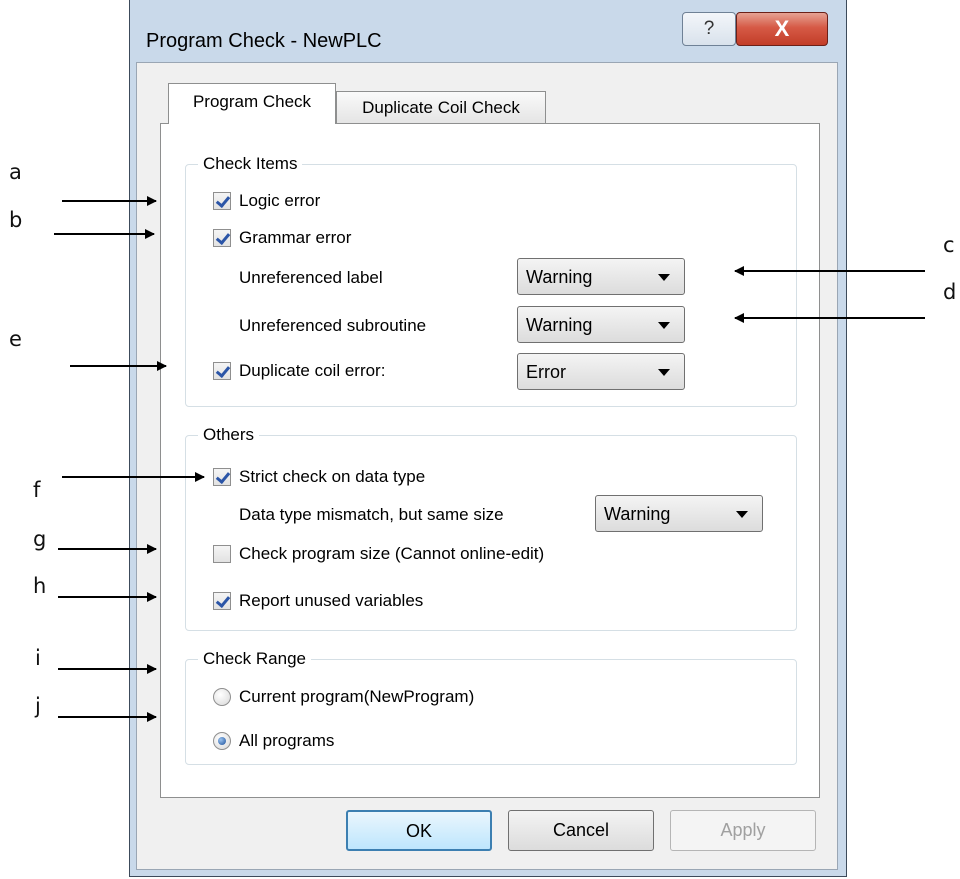 This screenshot has width=960, height=879. Describe the element at coordinates (331, 601) in the screenshot. I see `unused-variables-label: Report unused variables` at that location.